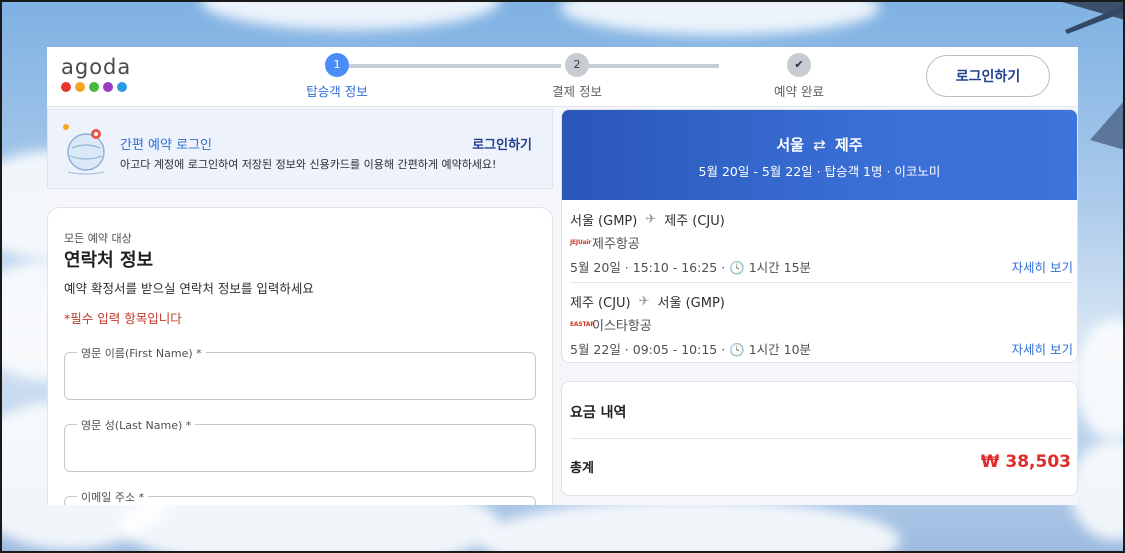 The image size is (1125, 553). I want to click on total-label: 총계, so click(582, 468).